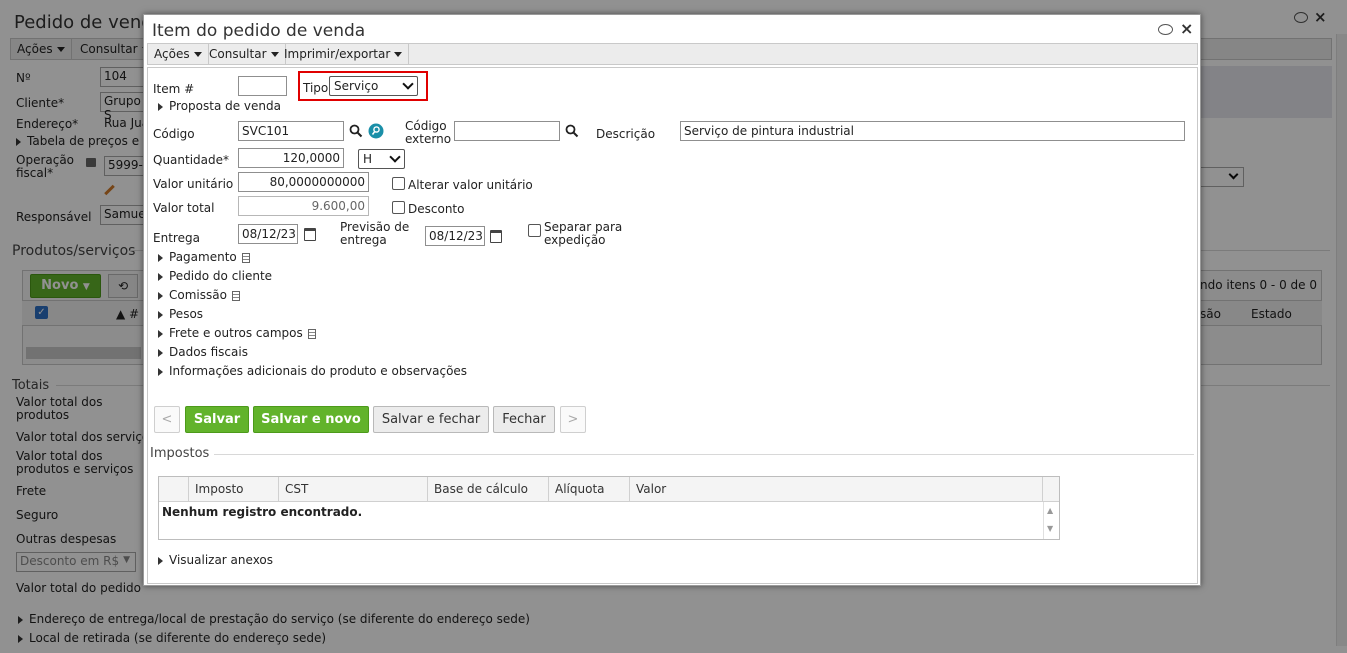 The width and height of the screenshot is (1347, 653). What do you see at coordinates (204, 257) in the screenshot?
I see `pagamento-expander: Pagamento` at bounding box center [204, 257].